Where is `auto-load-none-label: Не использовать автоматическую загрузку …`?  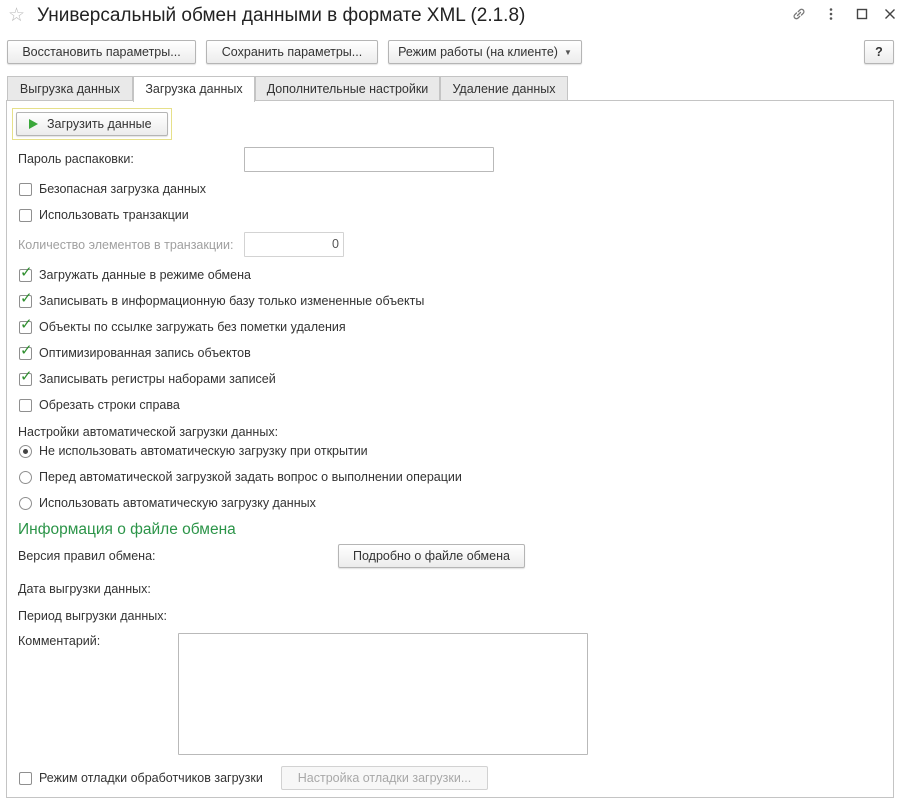 auto-load-none-label: Не использовать автоматическую загрузку … is located at coordinates (203, 451).